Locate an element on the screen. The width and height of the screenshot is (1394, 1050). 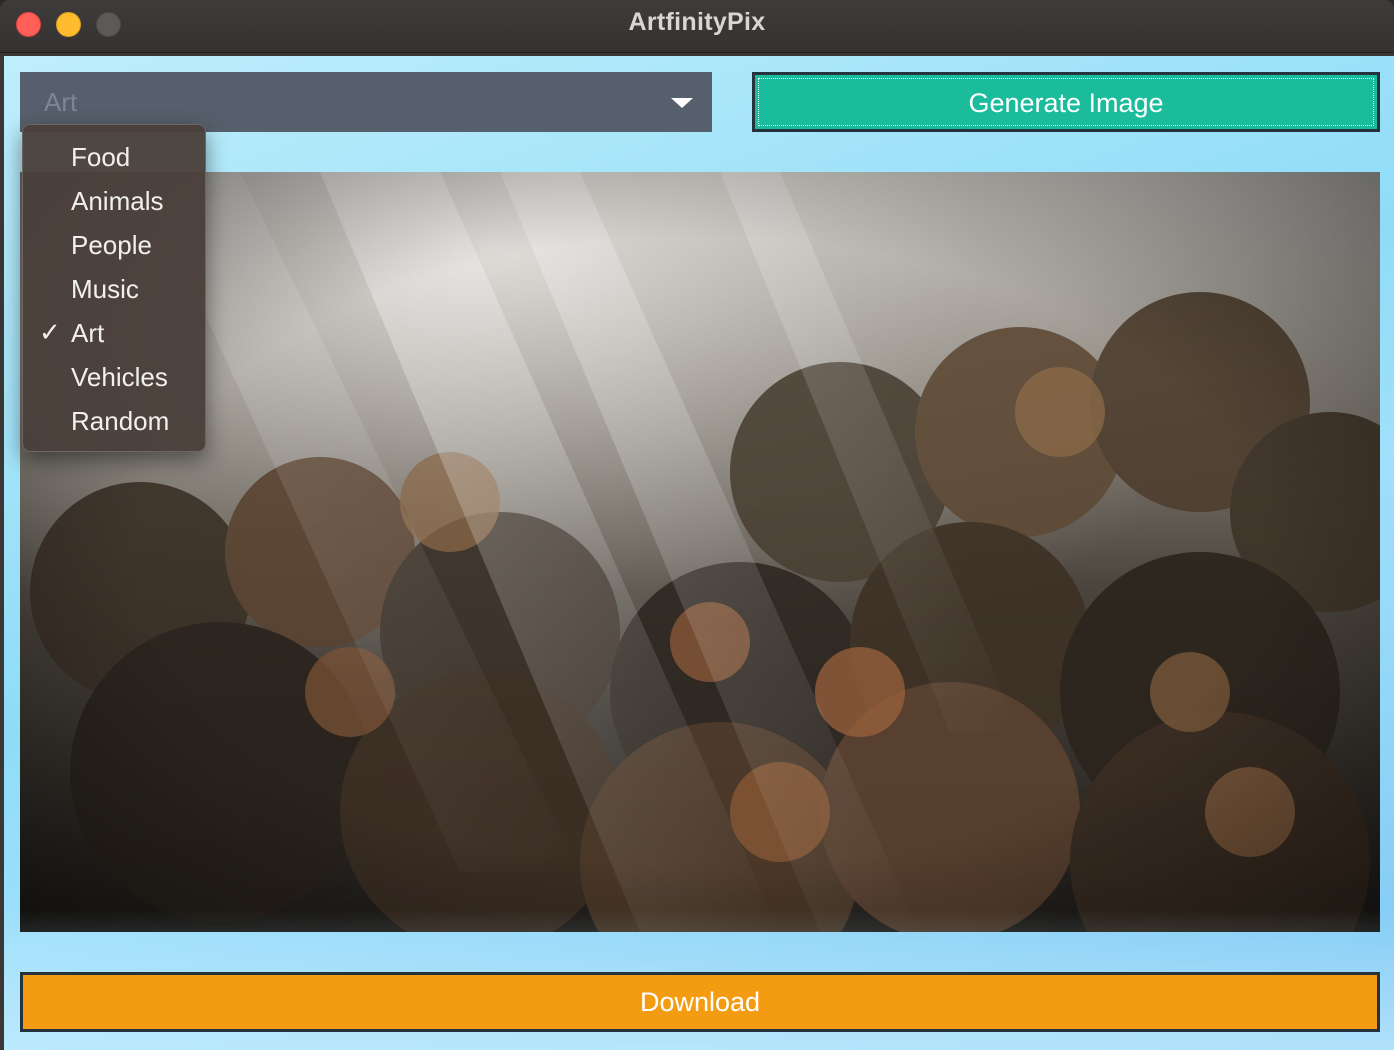
generate-image-label: Generate Image is located at coordinates (1066, 103).